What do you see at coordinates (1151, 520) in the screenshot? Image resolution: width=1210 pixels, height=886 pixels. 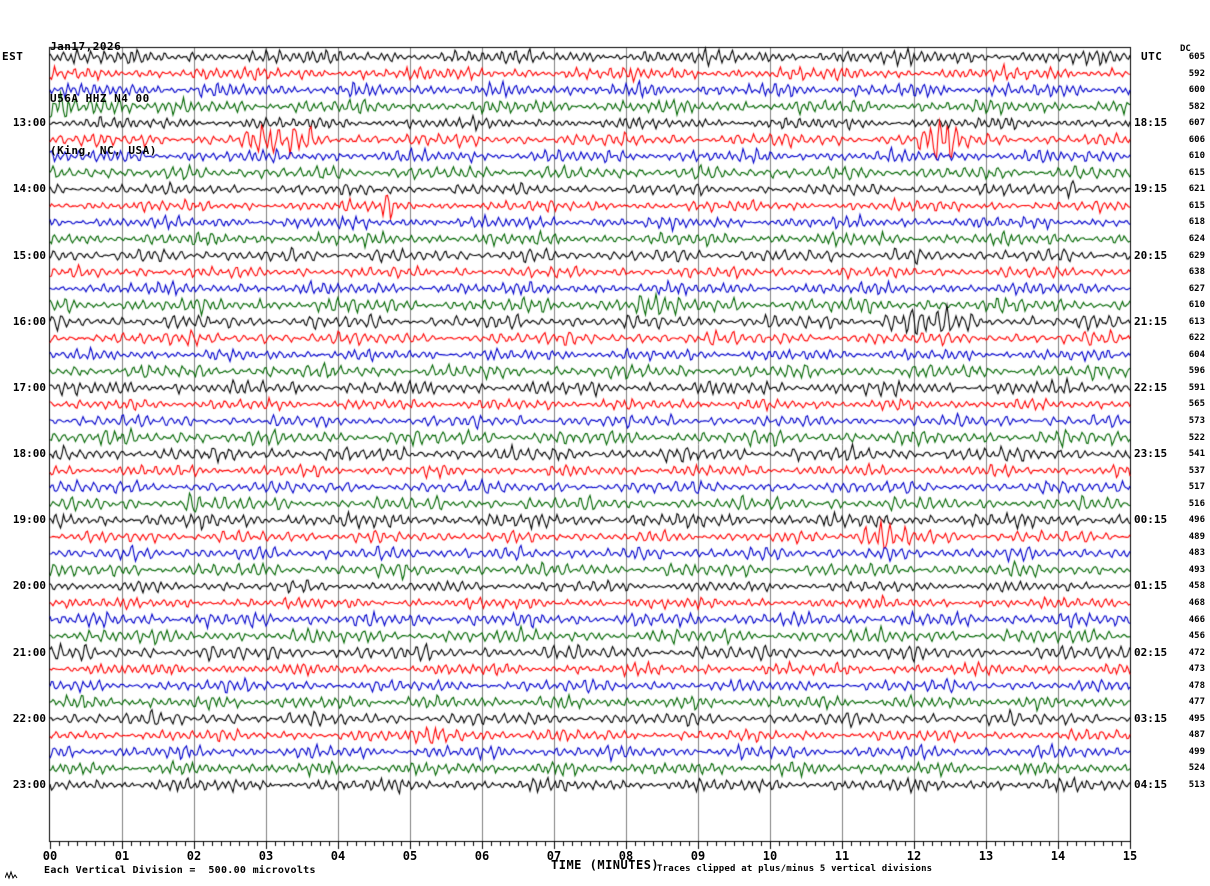 I see `utc-hour-label: 00:15` at bounding box center [1151, 520].